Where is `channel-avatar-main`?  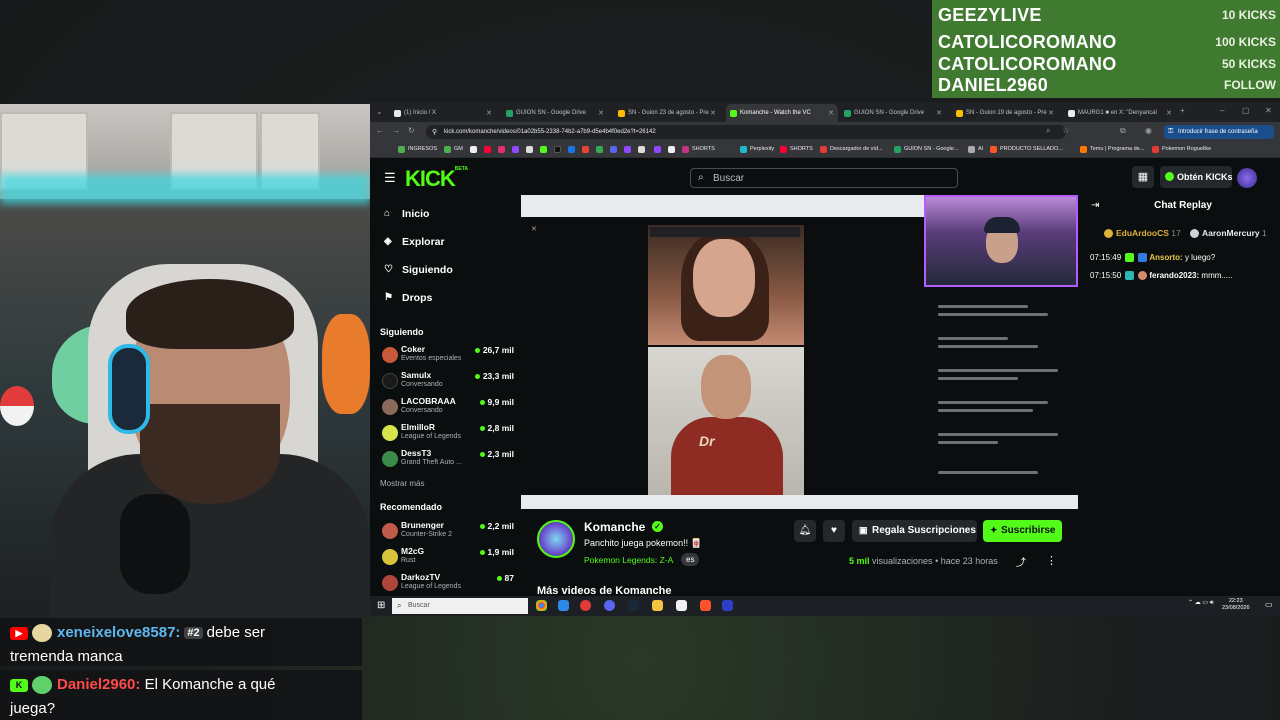 channel-avatar-main is located at coordinates (556, 539).